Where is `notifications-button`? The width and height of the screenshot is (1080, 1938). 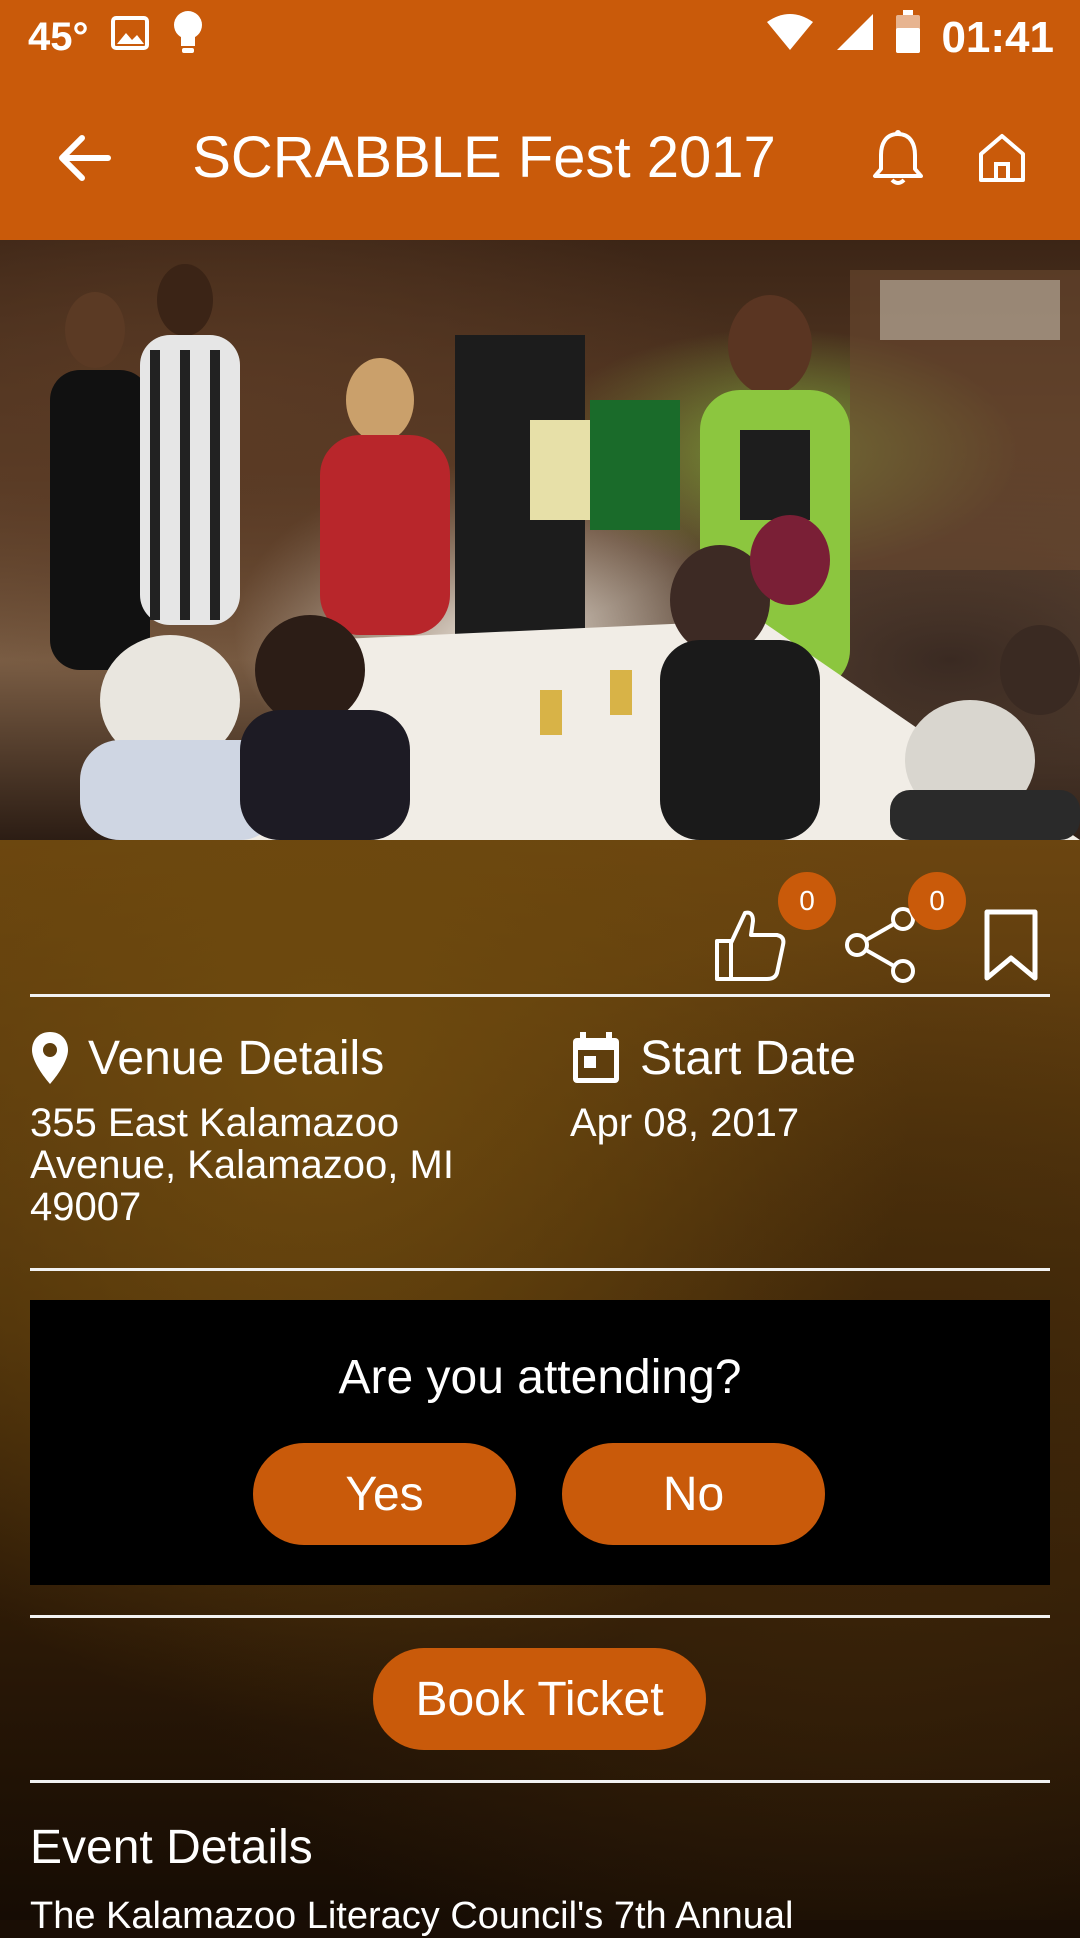
notifications-button is located at coordinates (898, 158).